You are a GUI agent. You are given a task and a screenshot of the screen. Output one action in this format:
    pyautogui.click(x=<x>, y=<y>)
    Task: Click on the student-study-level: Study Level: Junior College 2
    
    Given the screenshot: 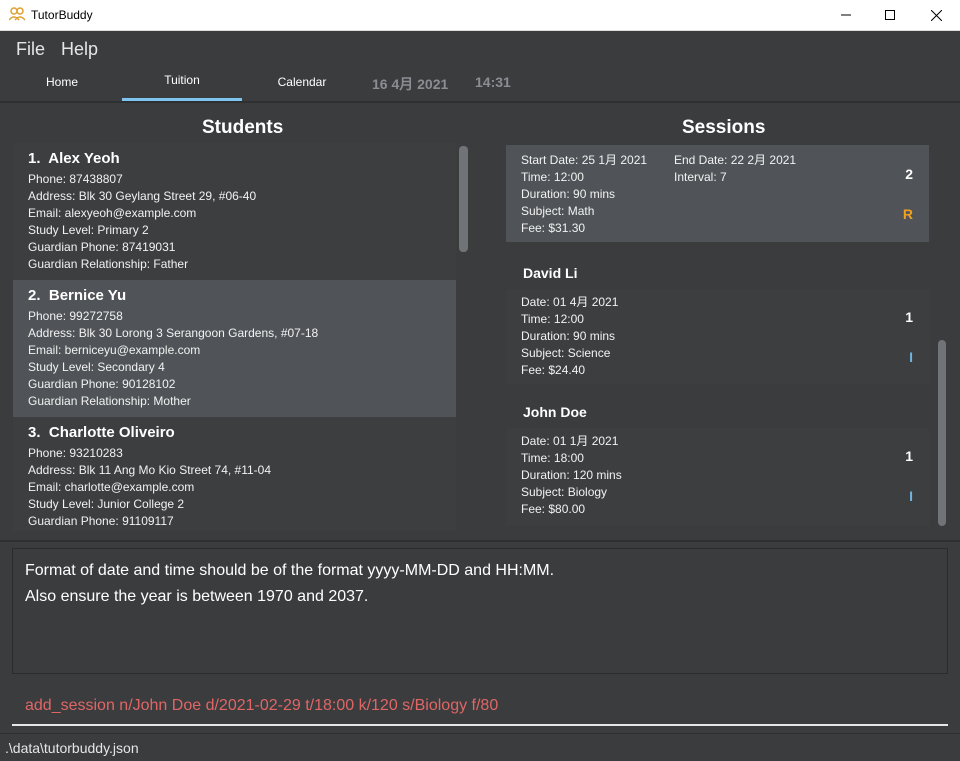 What is the action you would take?
    pyautogui.click(x=106, y=504)
    